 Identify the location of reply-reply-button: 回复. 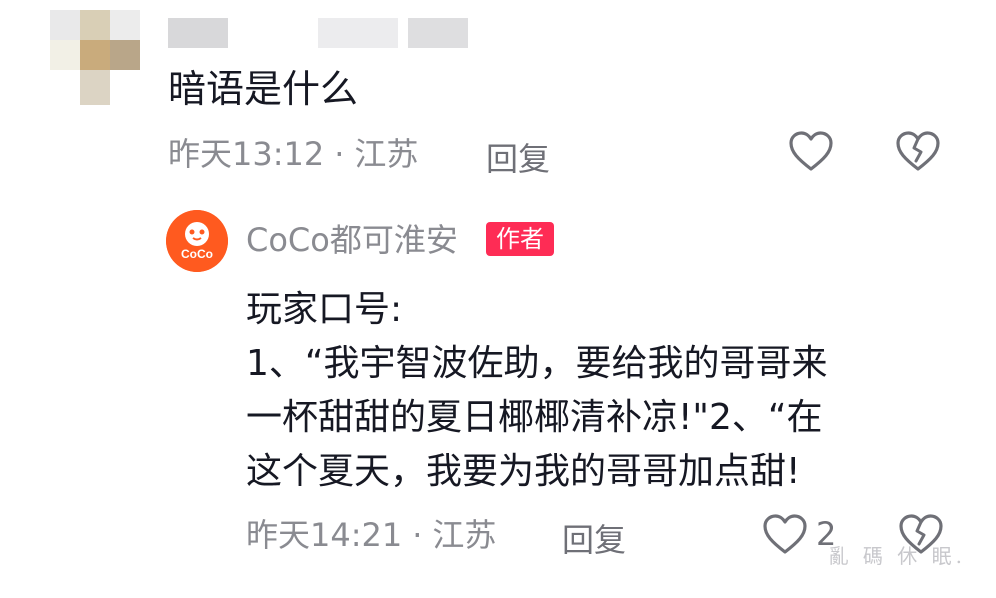
(594, 538).